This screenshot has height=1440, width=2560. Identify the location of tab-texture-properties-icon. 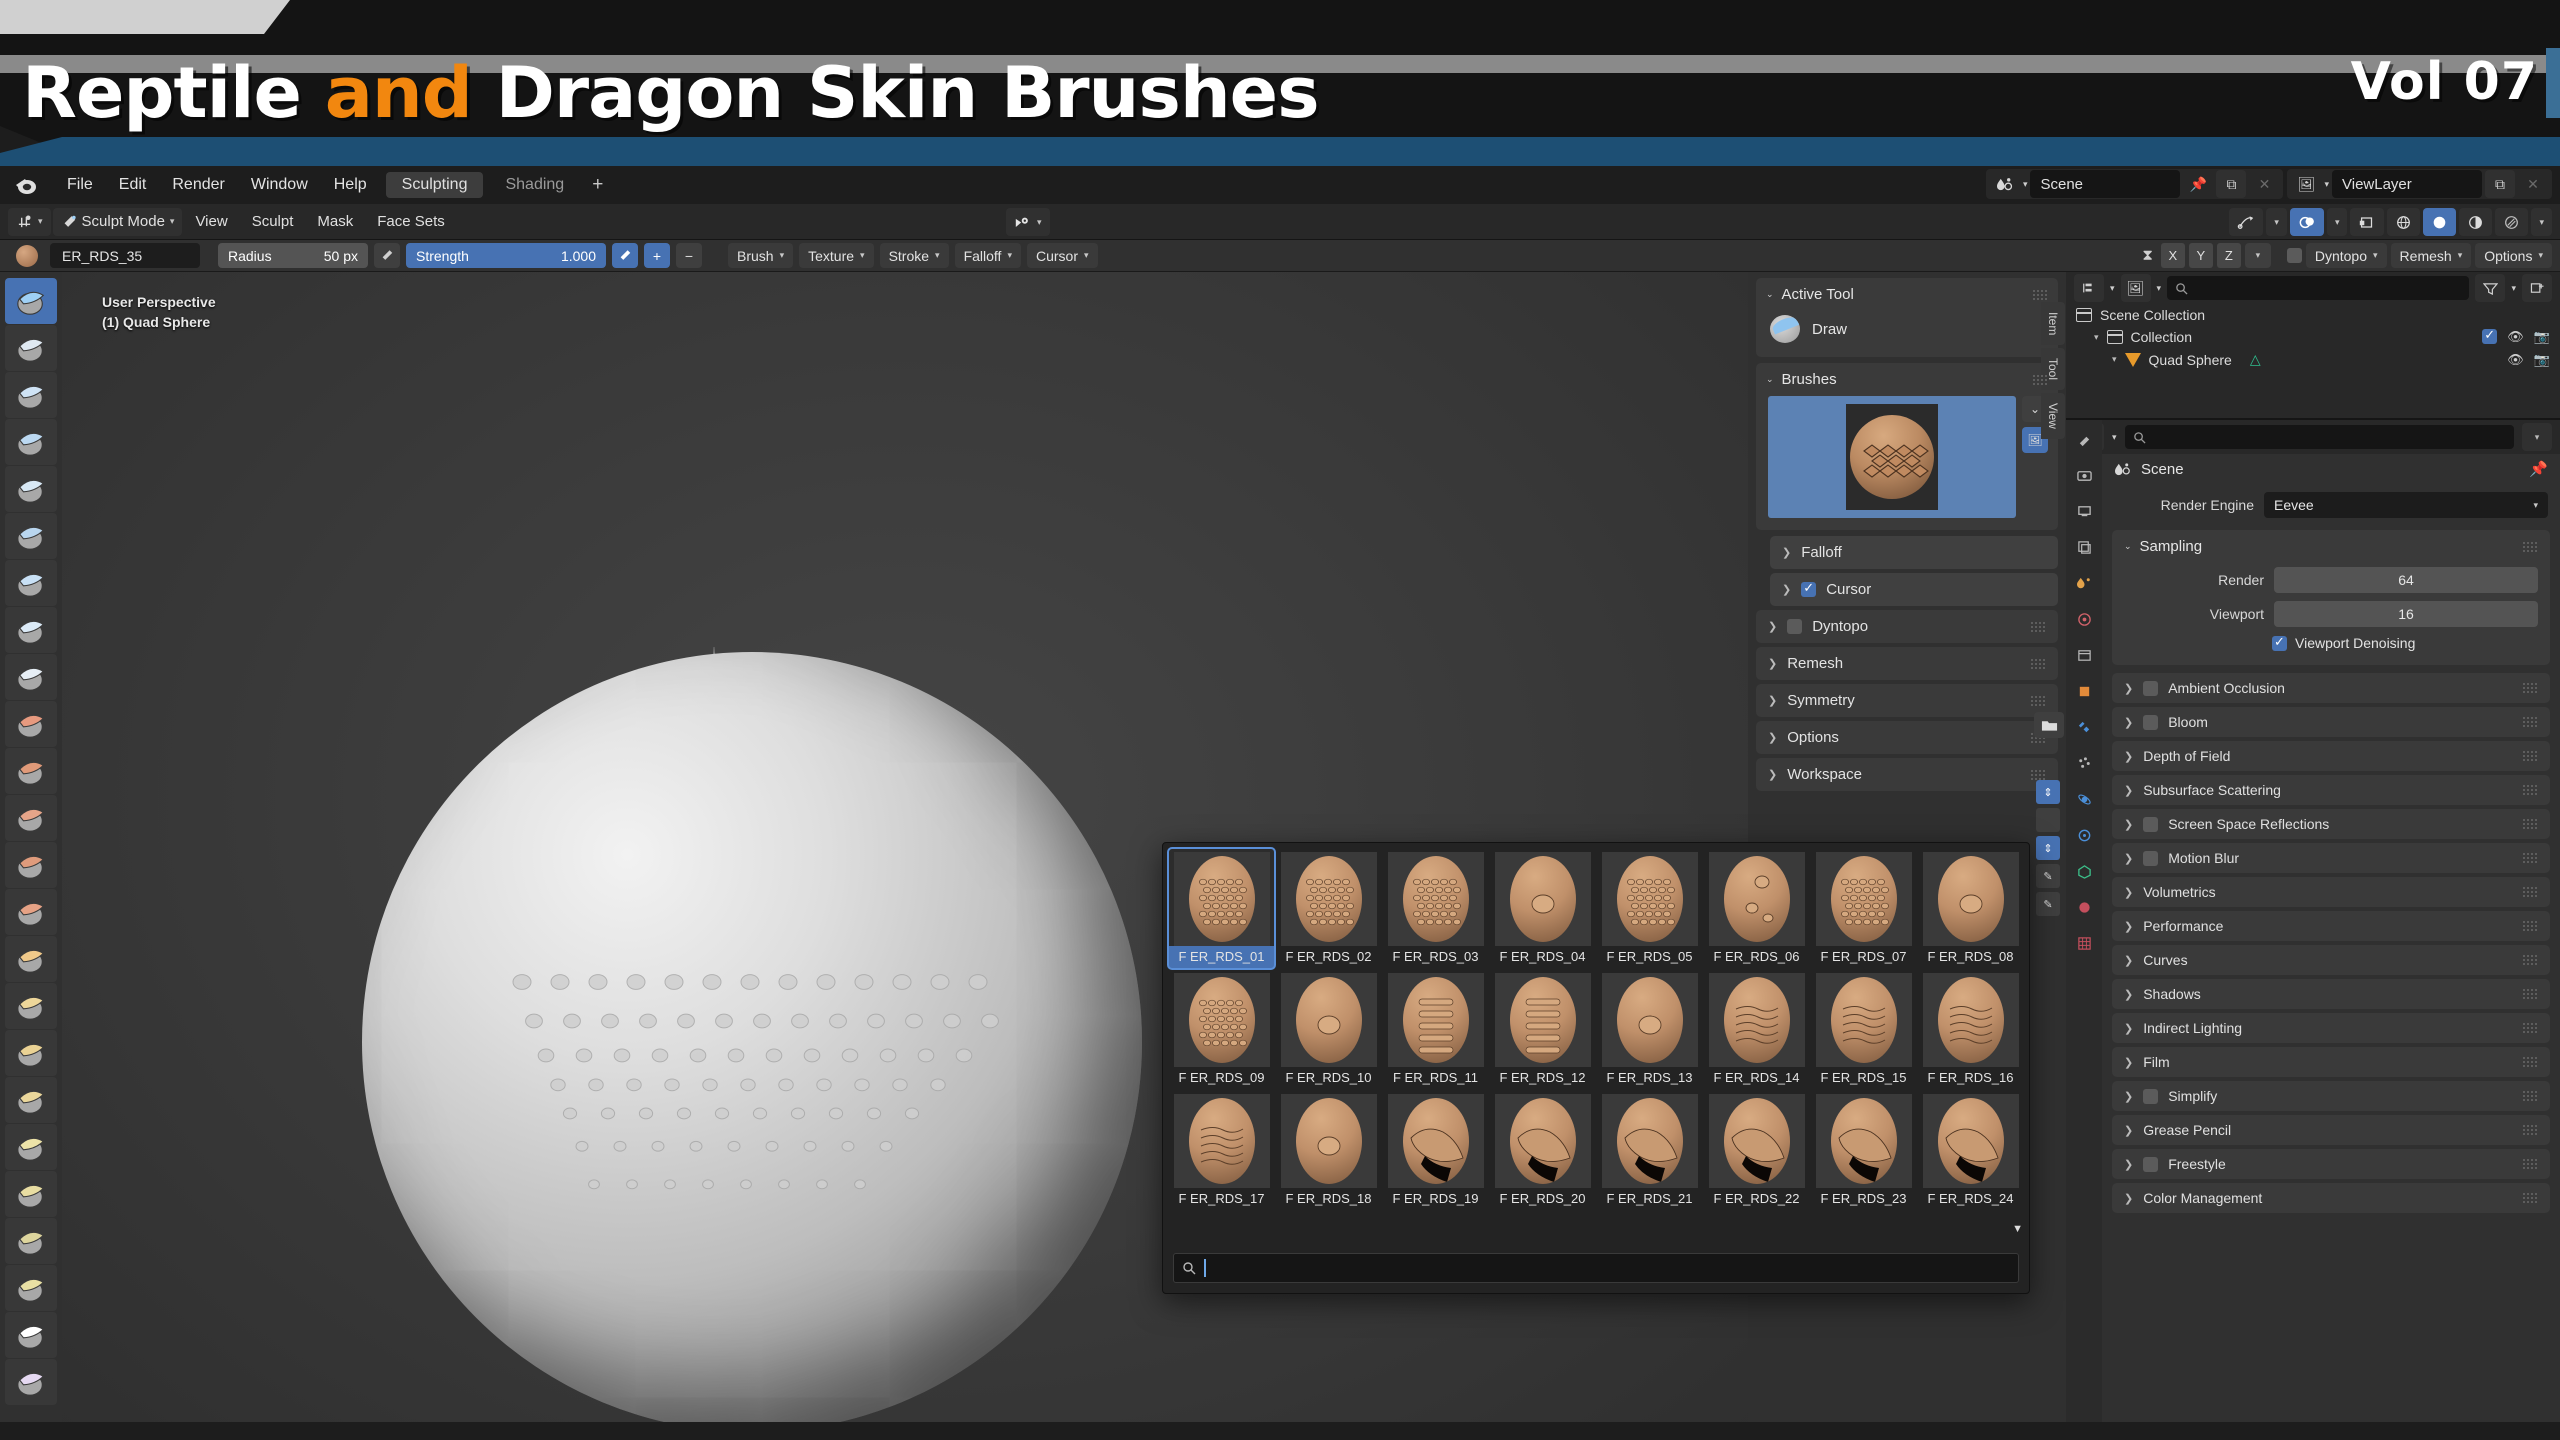
(2084, 943).